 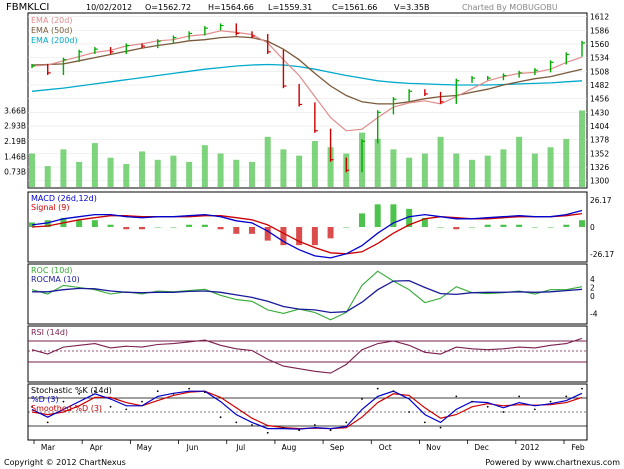 What do you see at coordinates (481, 447) in the screenshot?
I see `x-axis-label: Dec` at bounding box center [481, 447].